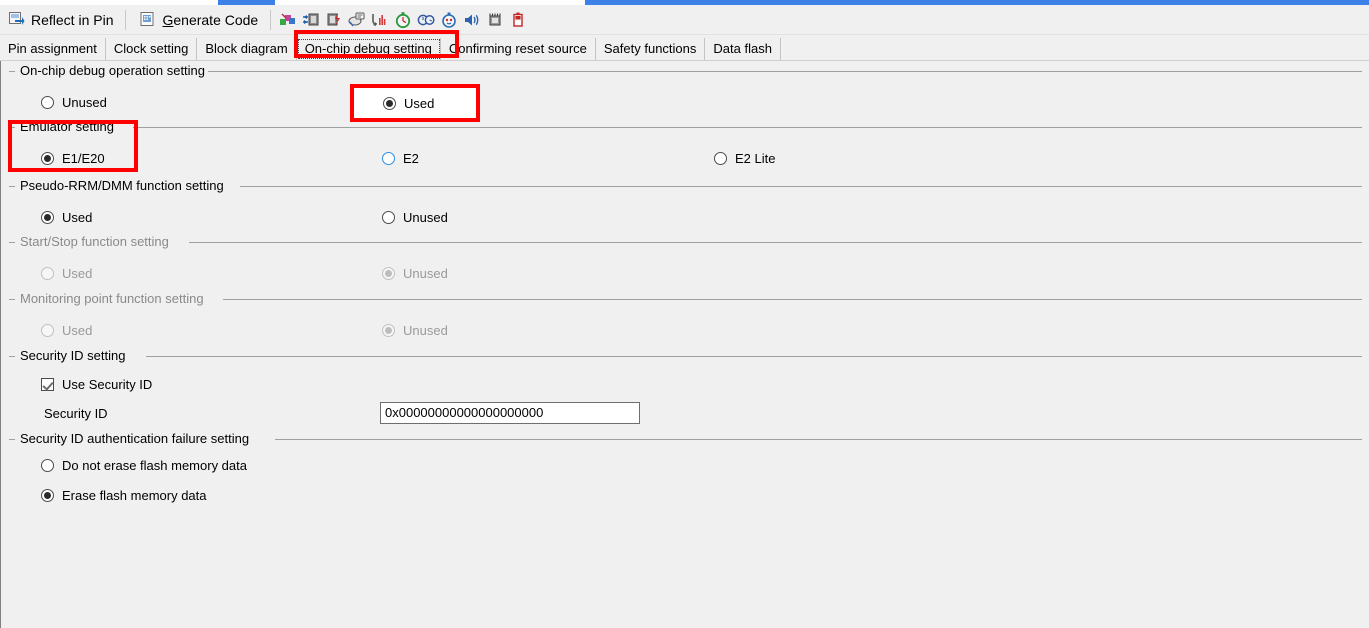  I want to click on group-body-pseudo-rrm: Used Unused, so click(685, 214).